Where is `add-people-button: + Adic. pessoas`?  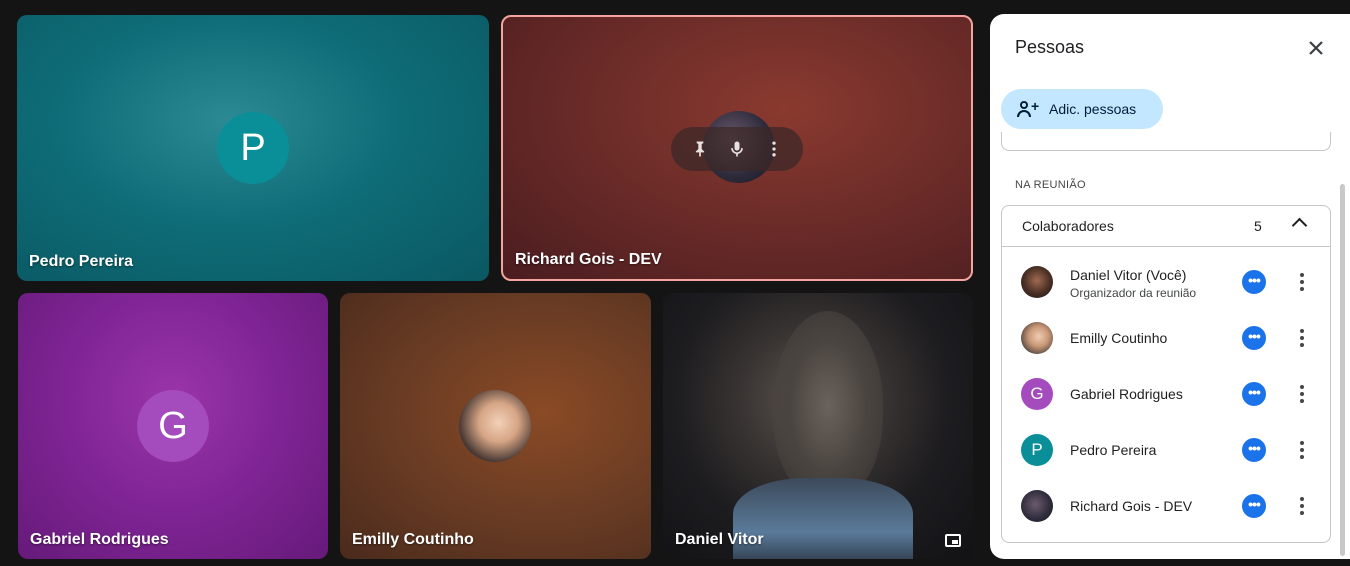
add-people-button: + Adic. pessoas is located at coordinates (1082, 109).